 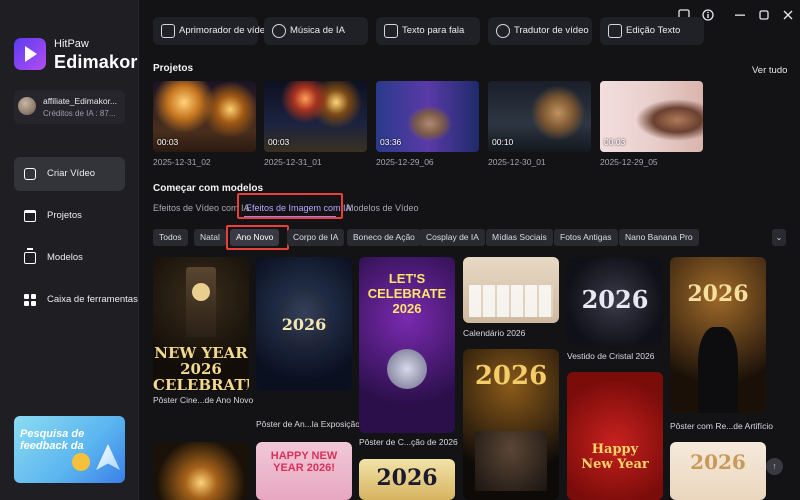 What do you see at coordinates (721, 426) in the screenshot?
I see `card-caption: Pôster com Re...de Artifício` at bounding box center [721, 426].